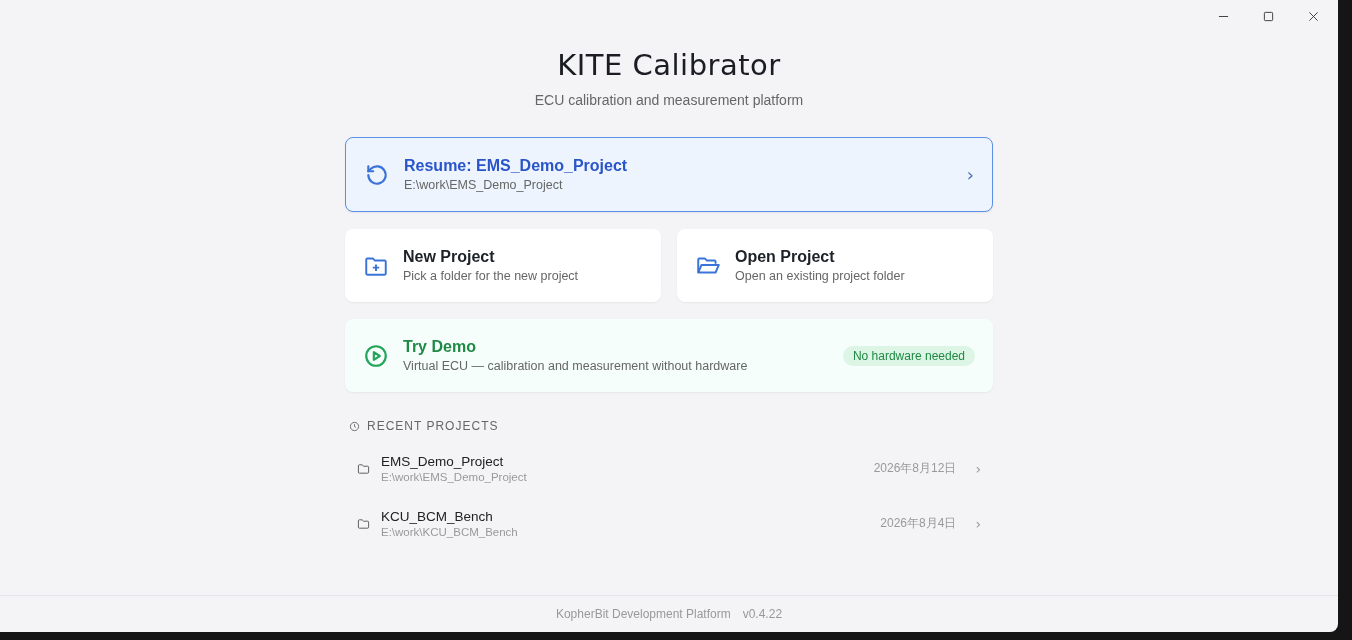 Image resolution: width=1352 pixels, height=640 pixels. What do you see at coordinates (918, 523) in the screenshot?
I see `project-date: 2026年8月4日` at bounding box center [918, 523].